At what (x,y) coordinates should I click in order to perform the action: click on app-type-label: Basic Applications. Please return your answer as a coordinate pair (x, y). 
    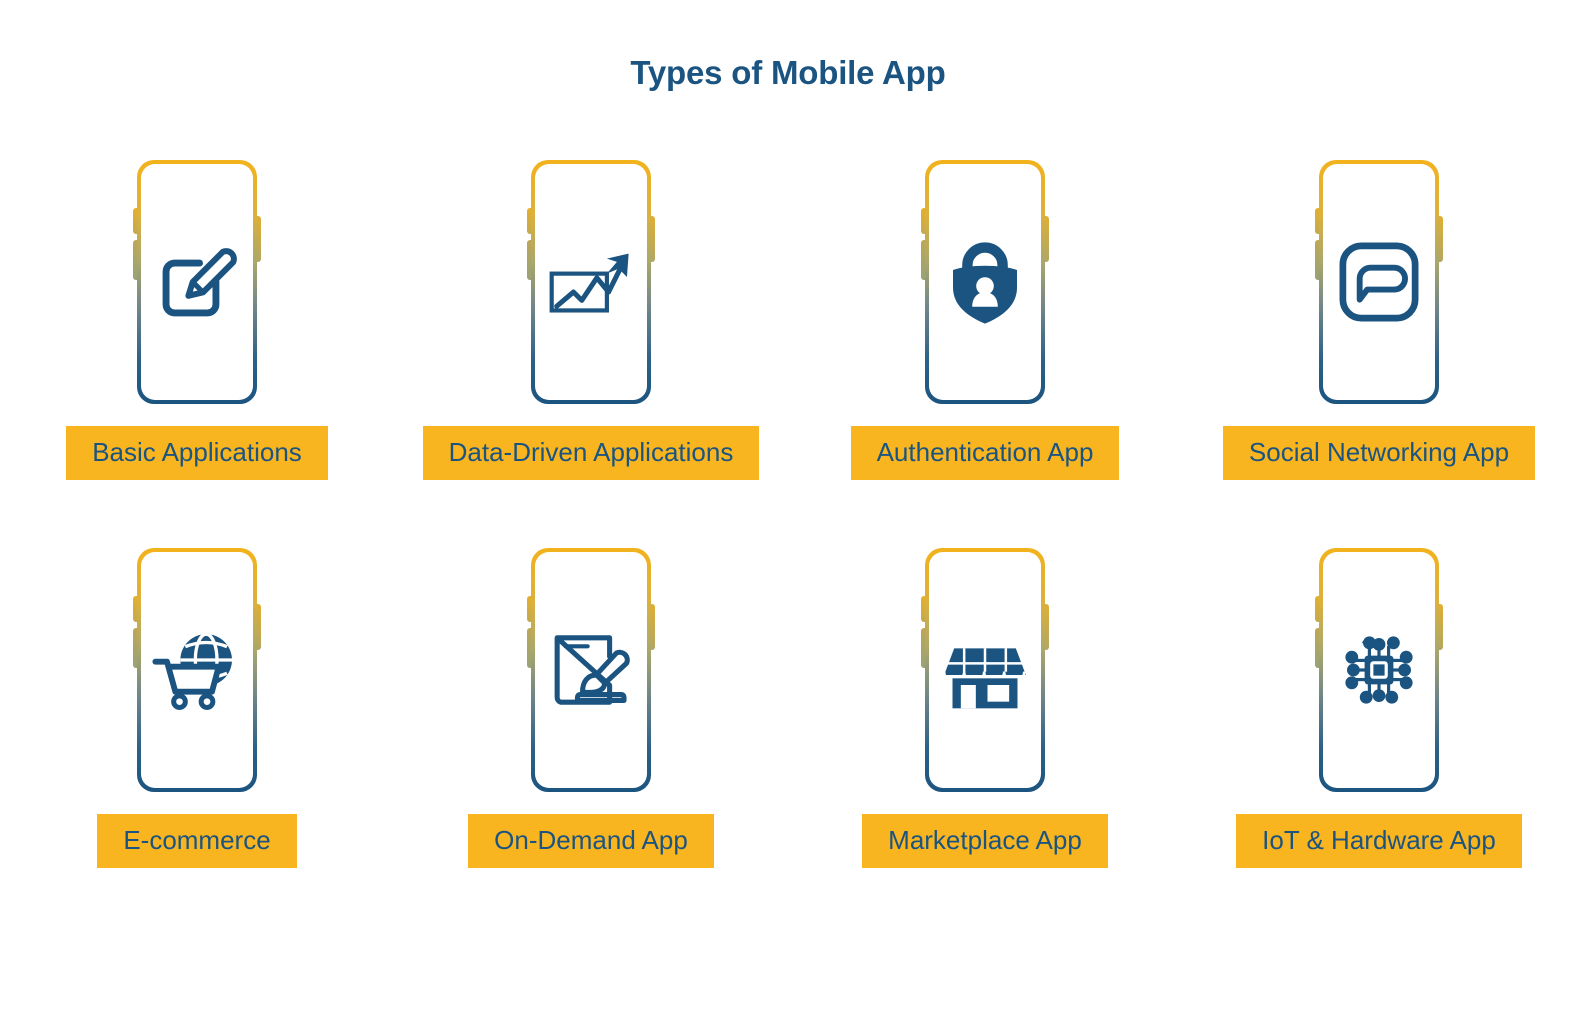
    Looking at the image, I should click on (197, 453).